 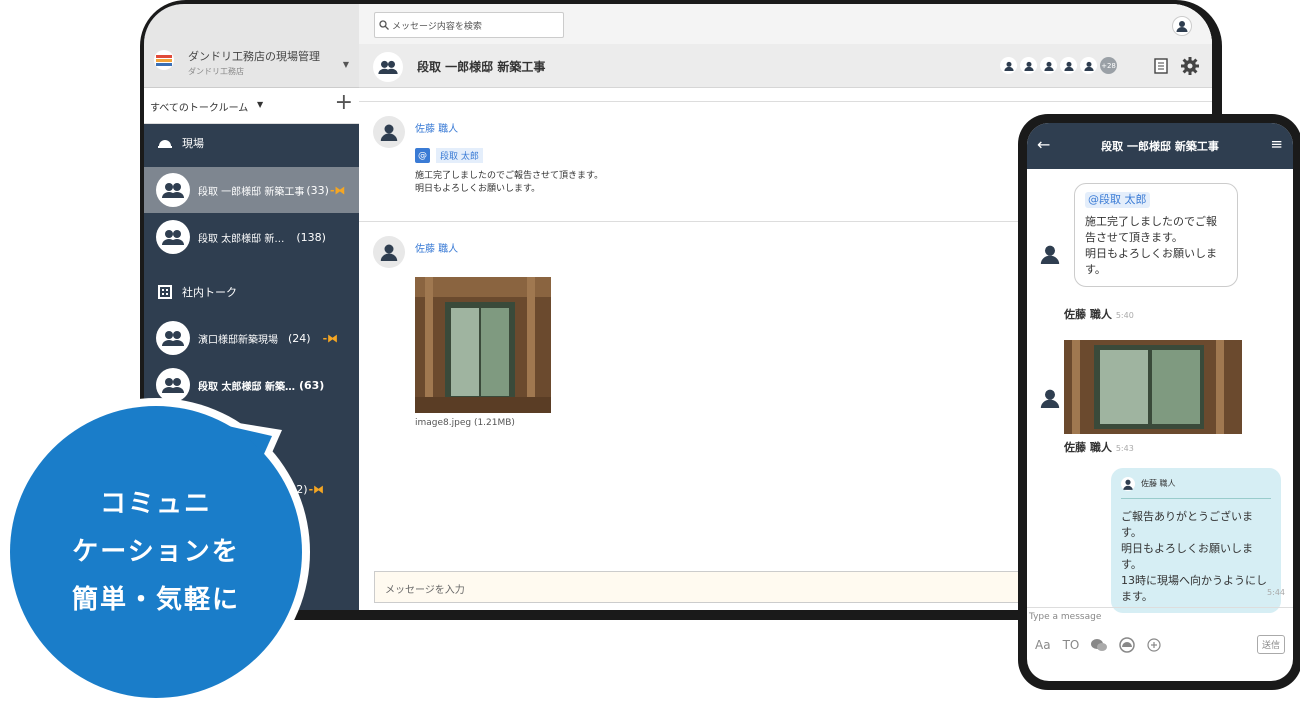 What do you see at coordinates (1196, 487) in the screenshot?
I see `reply-quote: 佐藤 職人` at bounding box center [1196, 487].